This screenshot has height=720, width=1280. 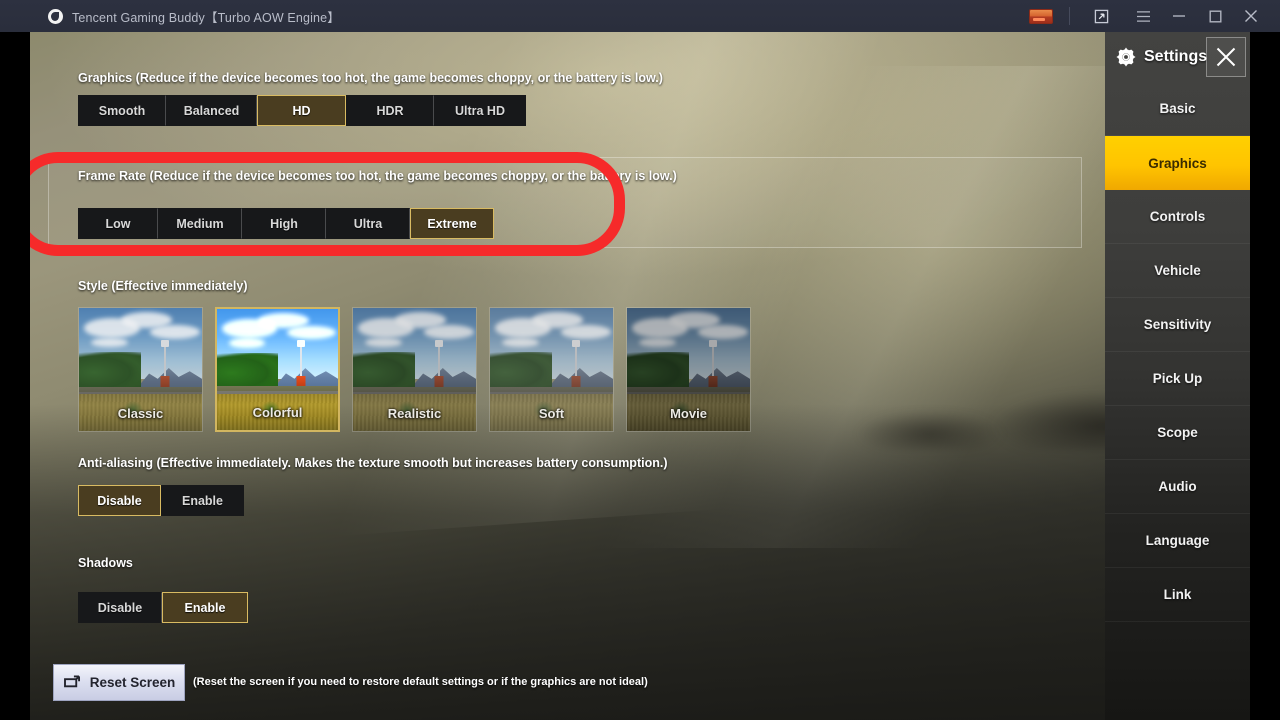 I want to click on sidebar-item-label: Controls, so click(x=1177, y=216).